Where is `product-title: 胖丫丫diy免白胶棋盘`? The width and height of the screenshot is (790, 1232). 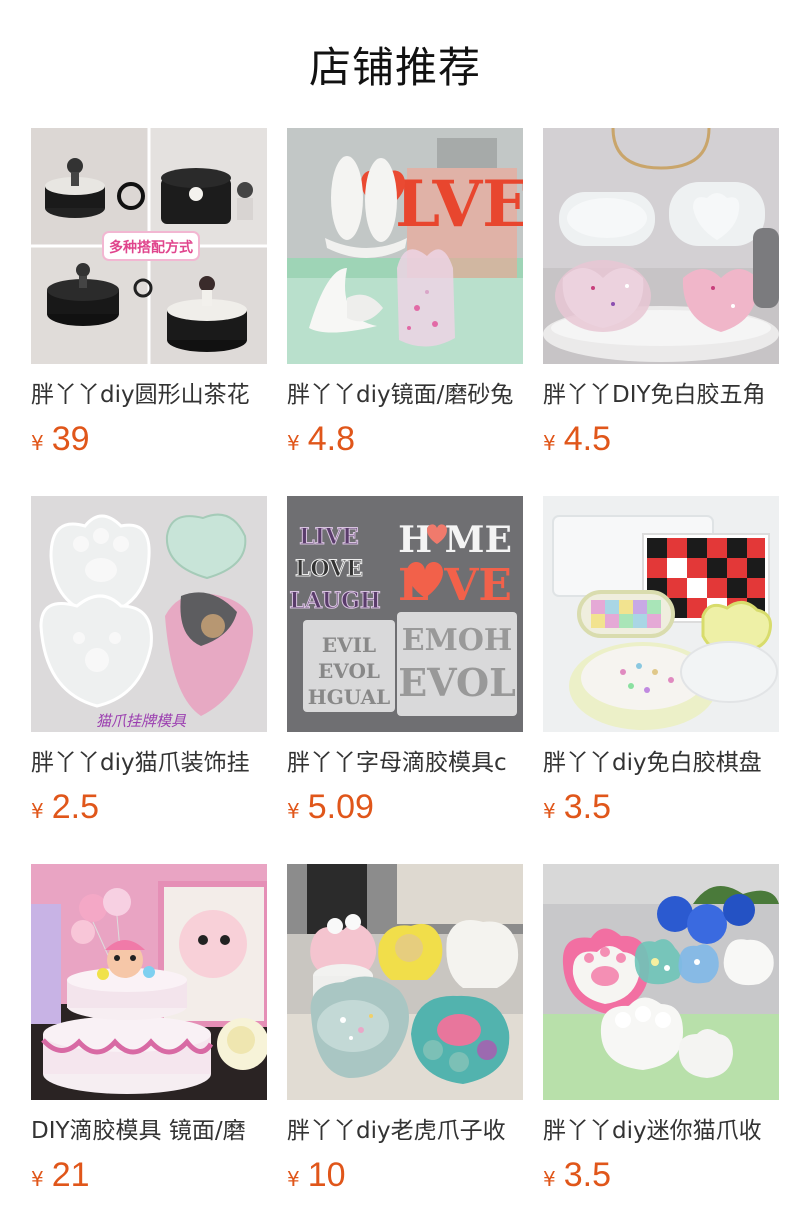
product-title: 胖丫丫diy免白胶棋盘 is located at coordinates (661, 763).